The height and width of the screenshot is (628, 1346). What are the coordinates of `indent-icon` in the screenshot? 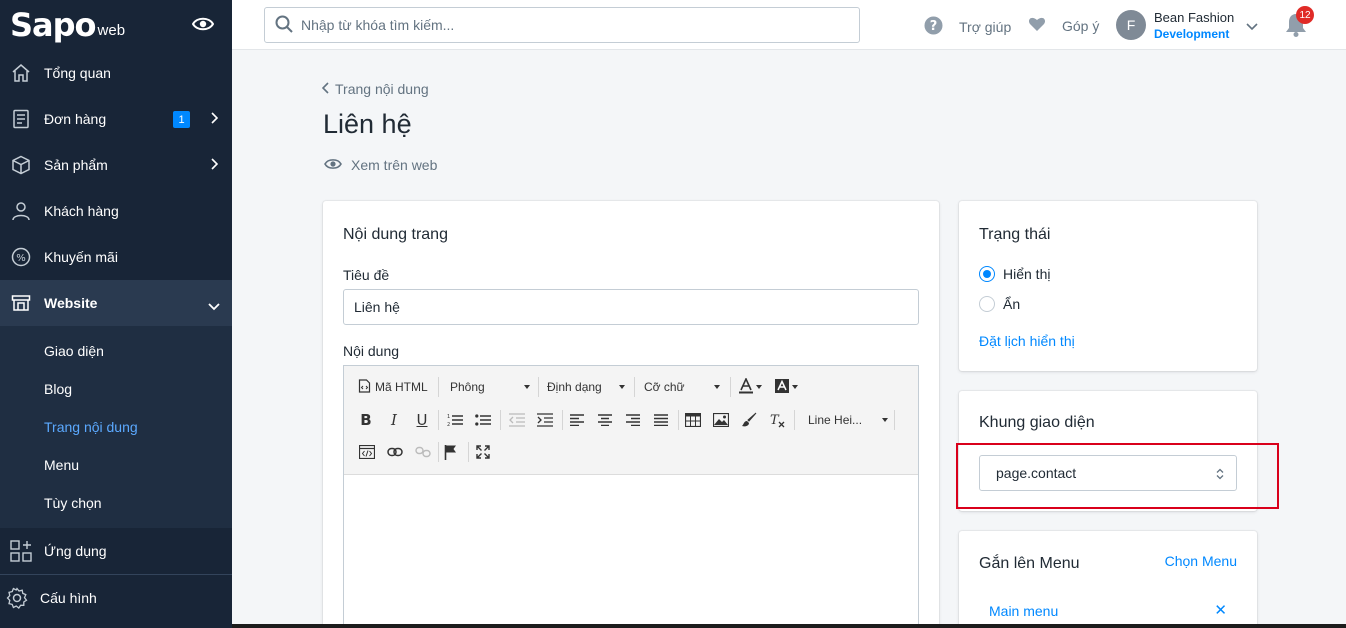 It's located at (545, 420).